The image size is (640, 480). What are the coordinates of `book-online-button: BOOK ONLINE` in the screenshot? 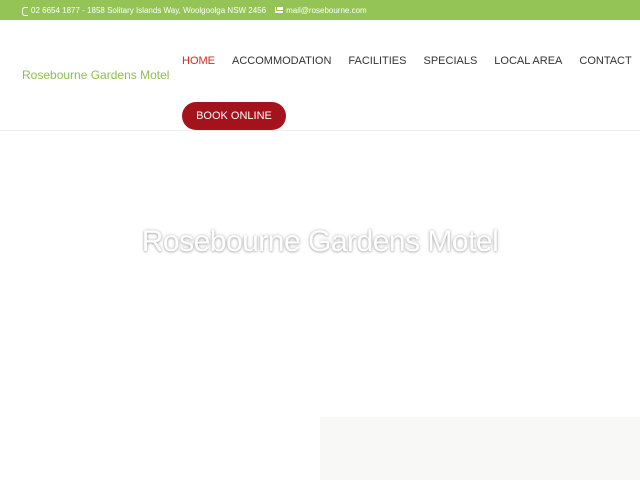 It's located at (234, 116).